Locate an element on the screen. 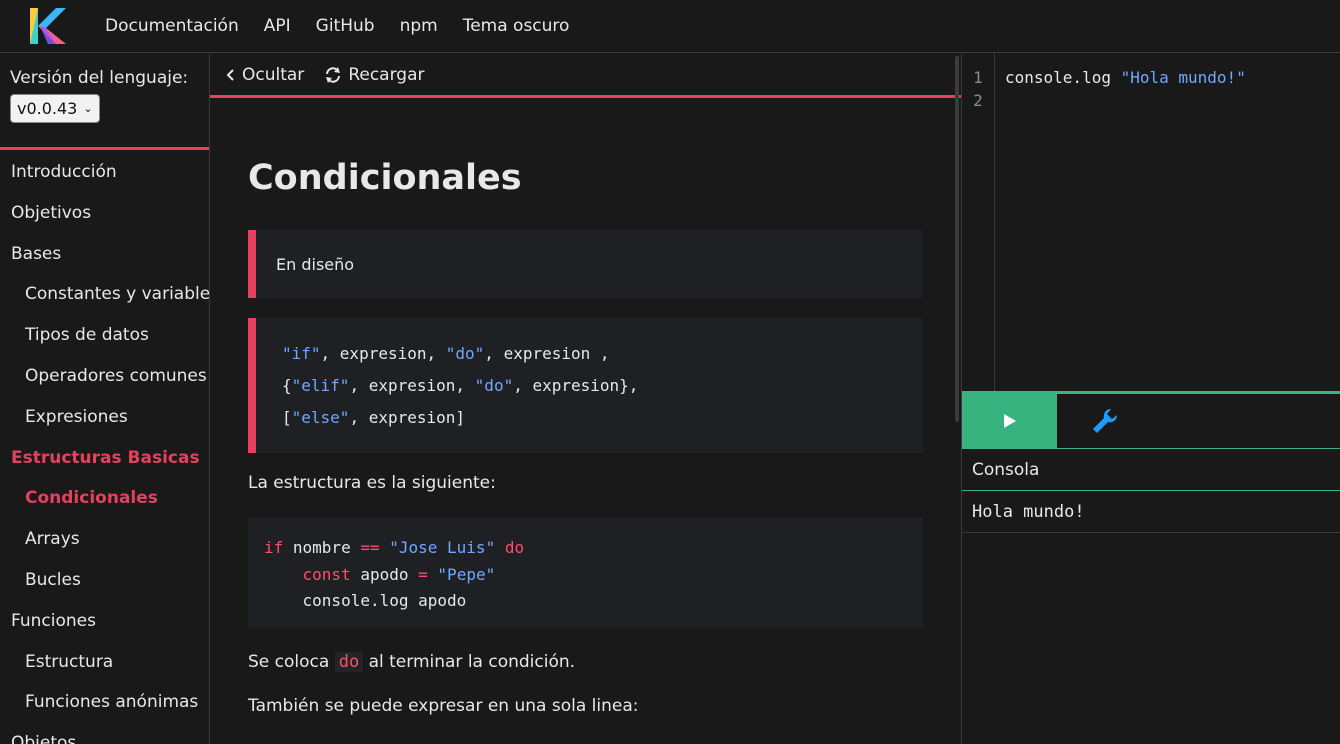 The image size is (1340, 744). line-number: 1 is located at coordinates (978, 77).